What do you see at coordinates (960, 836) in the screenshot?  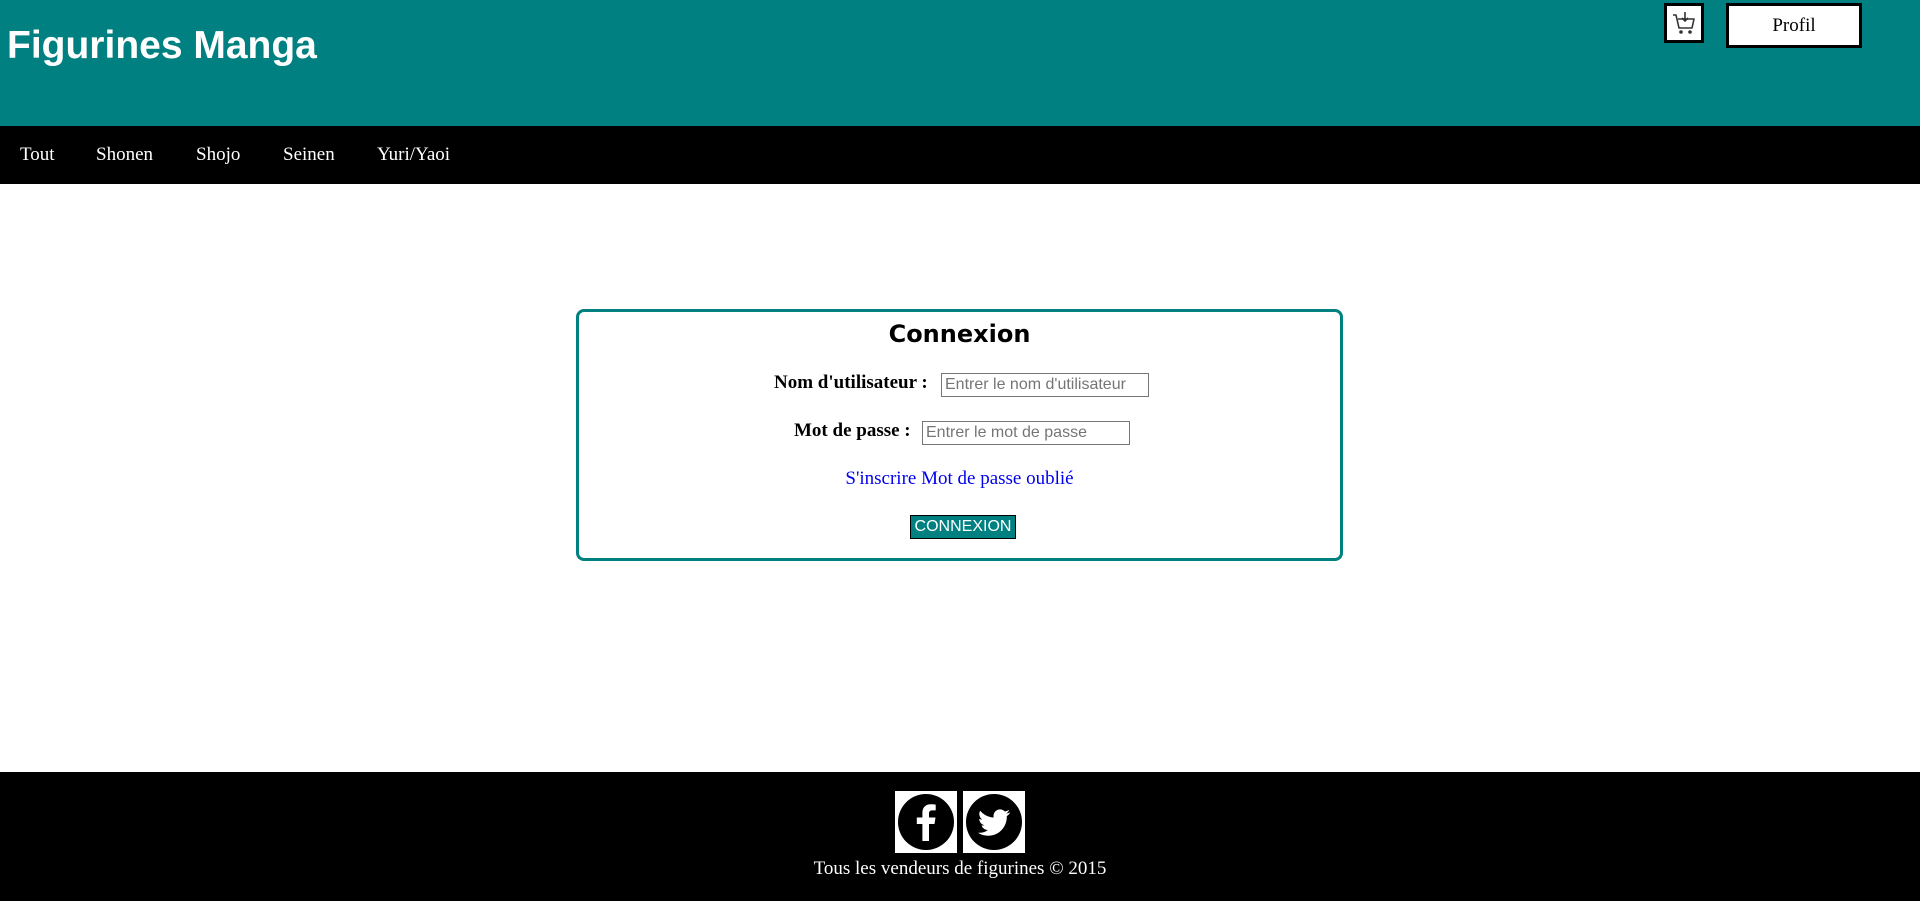 I see `site-footer: Tous les vendeurs de figurines © 2015` at bounding box center [960, 836].